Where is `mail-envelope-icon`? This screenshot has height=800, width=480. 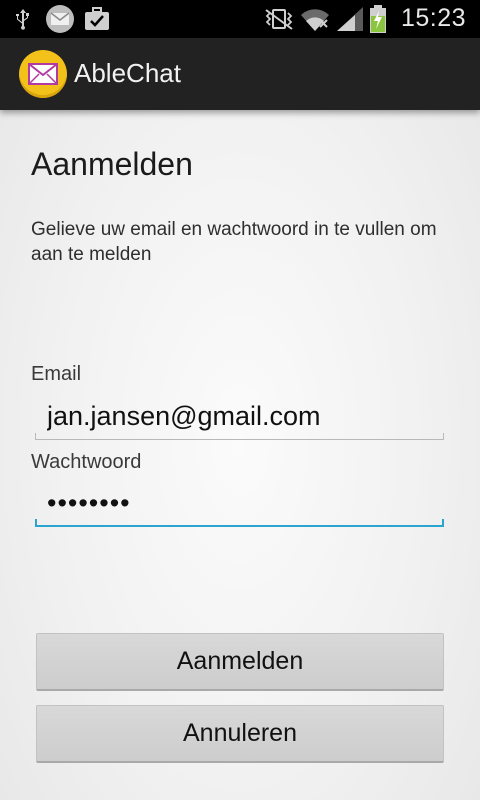
mail-envelope-icon is located at coordinates (43, 74).